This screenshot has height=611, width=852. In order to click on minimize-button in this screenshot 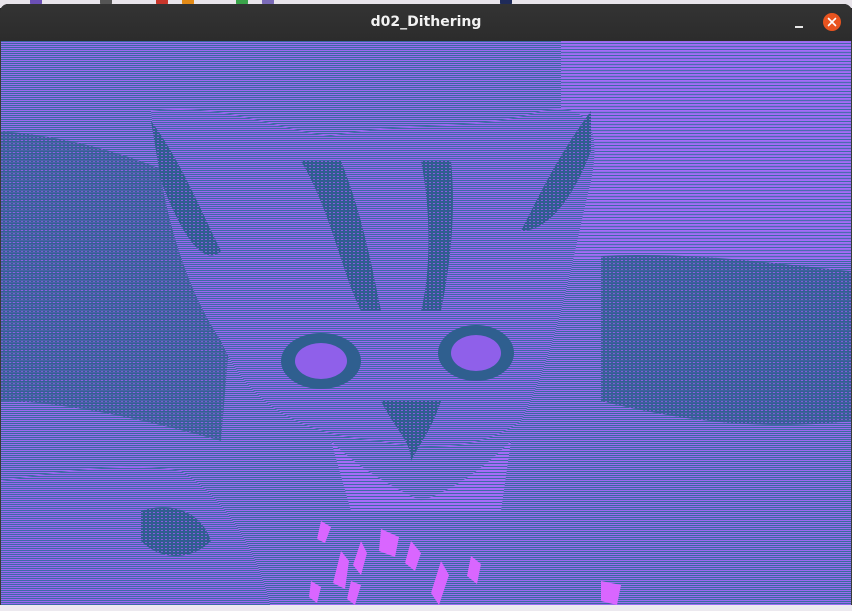, I will do `click(799, 23)`.